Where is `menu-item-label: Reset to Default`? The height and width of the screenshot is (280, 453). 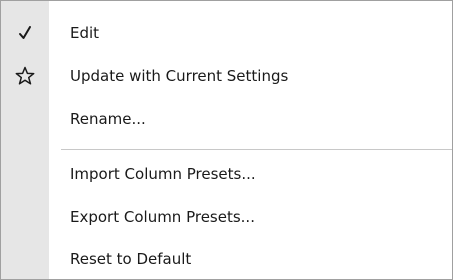 menu-item-label: Reset to Default is located at coordinates (131, 259).